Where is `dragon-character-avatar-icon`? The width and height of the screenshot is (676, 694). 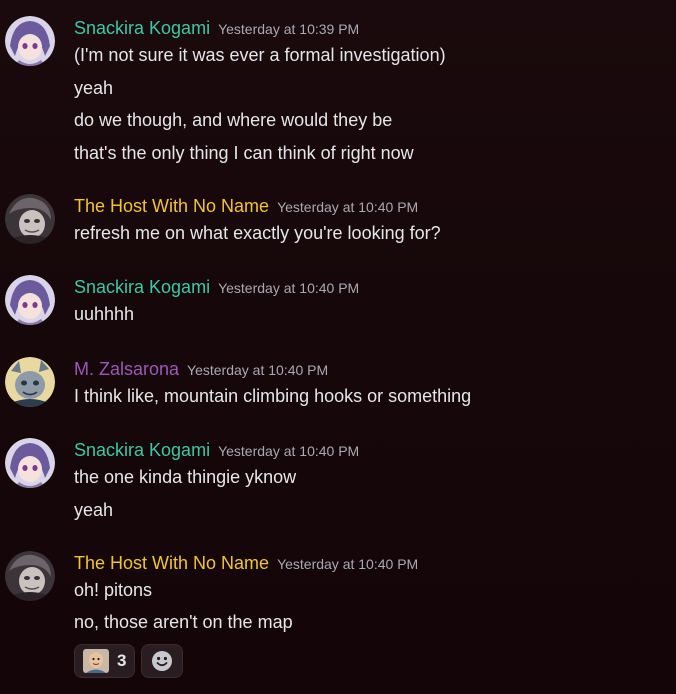
dragon-character-avatar-icon is located at coordinates (30, 382).